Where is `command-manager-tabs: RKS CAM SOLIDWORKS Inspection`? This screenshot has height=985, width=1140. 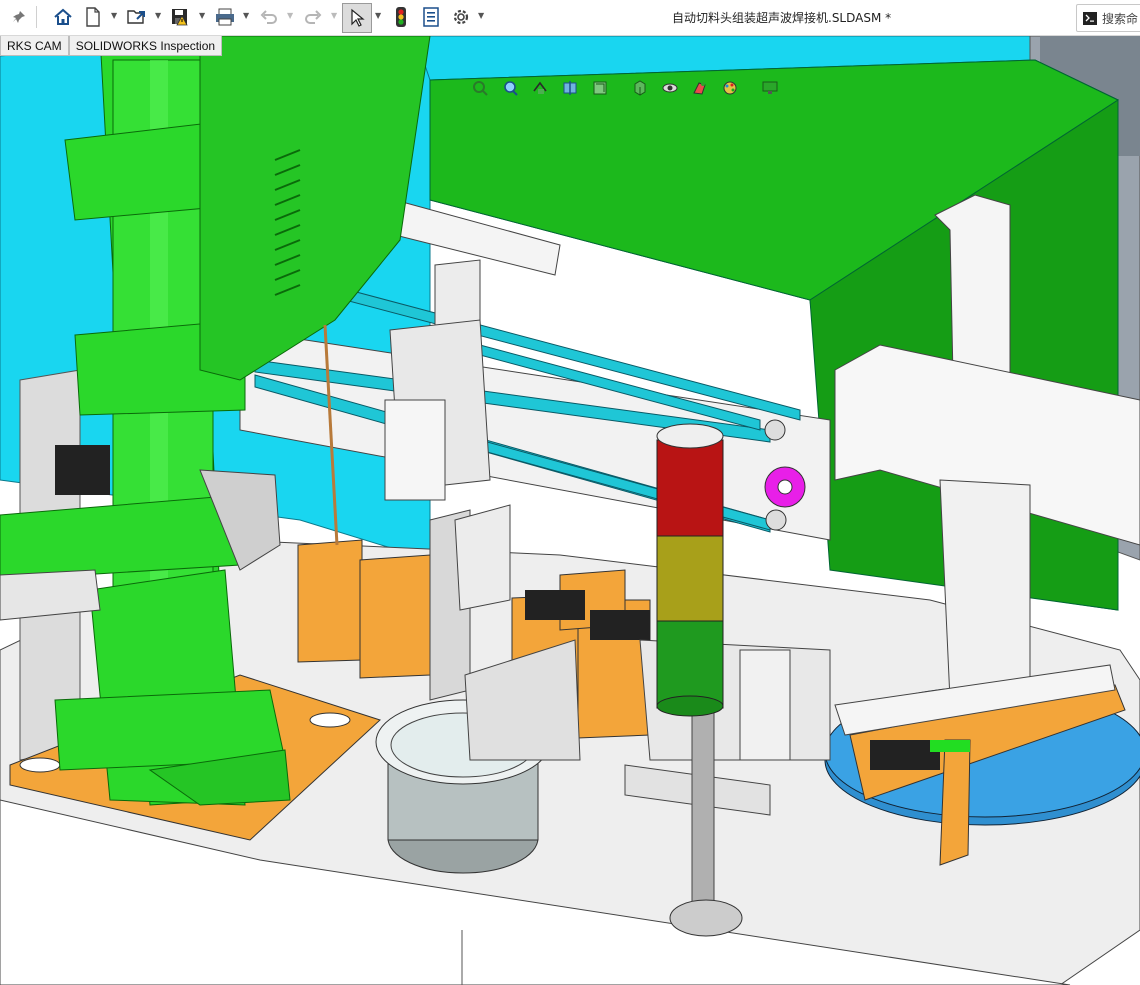 command-manager-tabs: RKS CAM SOLIDWORKS Inspection is located at coordinates (111, 46).